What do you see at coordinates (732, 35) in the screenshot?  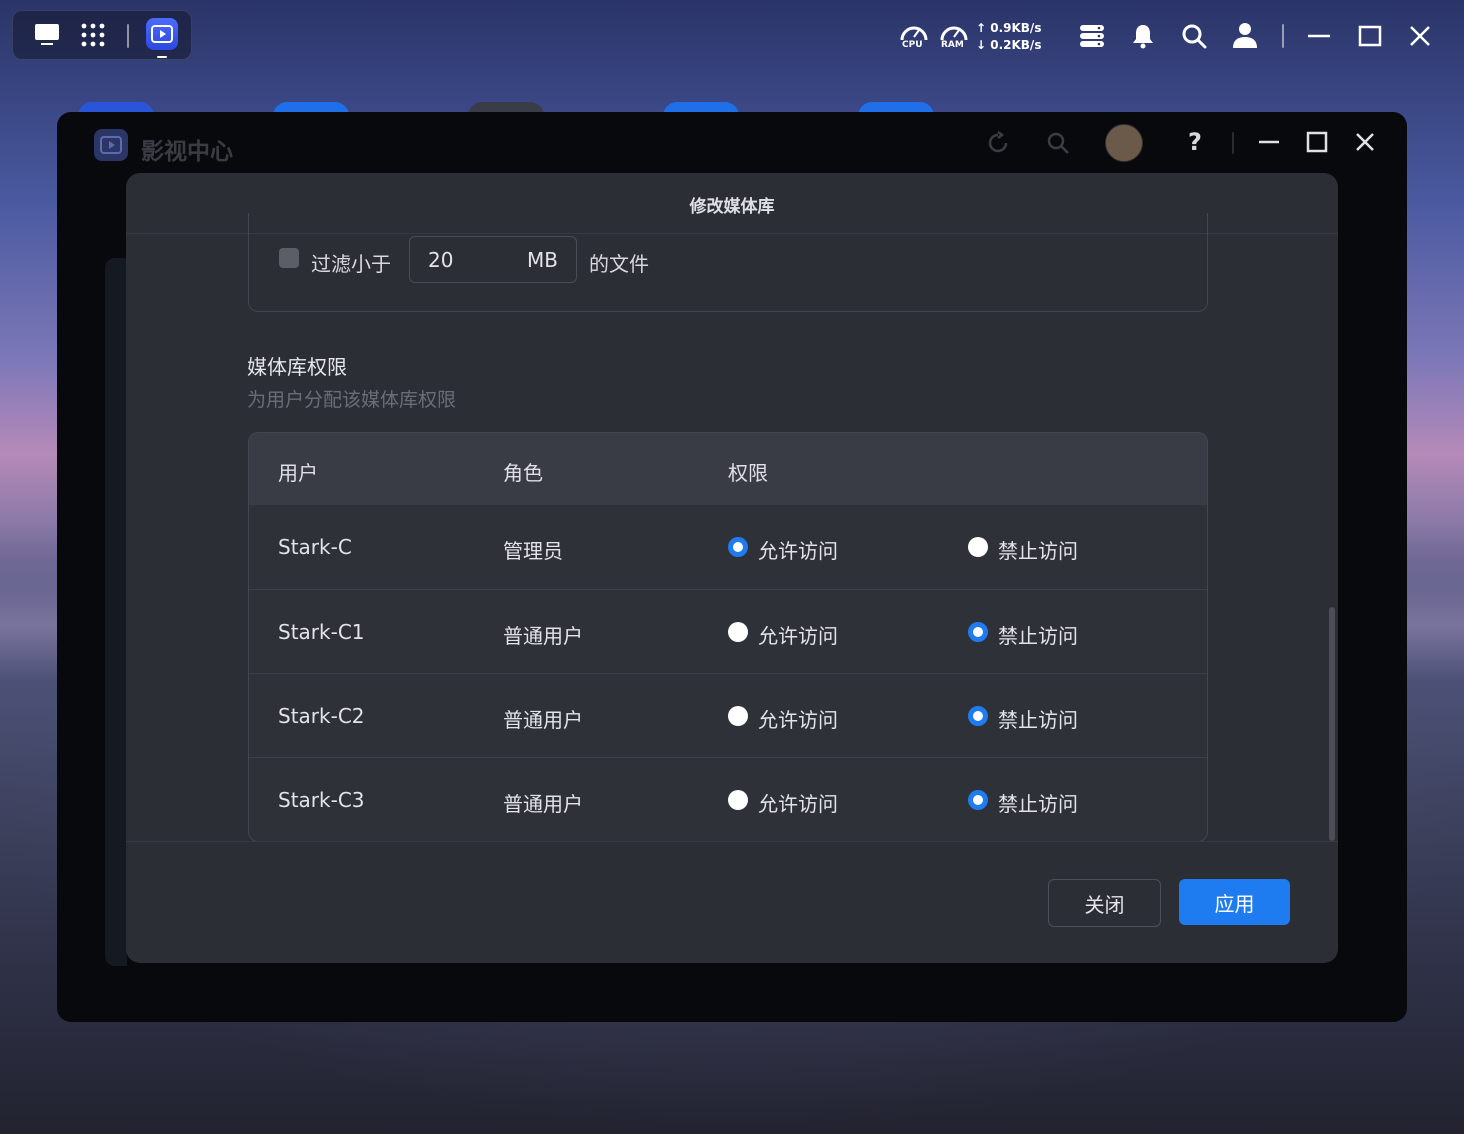 I see `system-topbar: CPU RAM ↑ 0.9KB/s ↓ 0.2KB/s` at bounding box center [732, 35].